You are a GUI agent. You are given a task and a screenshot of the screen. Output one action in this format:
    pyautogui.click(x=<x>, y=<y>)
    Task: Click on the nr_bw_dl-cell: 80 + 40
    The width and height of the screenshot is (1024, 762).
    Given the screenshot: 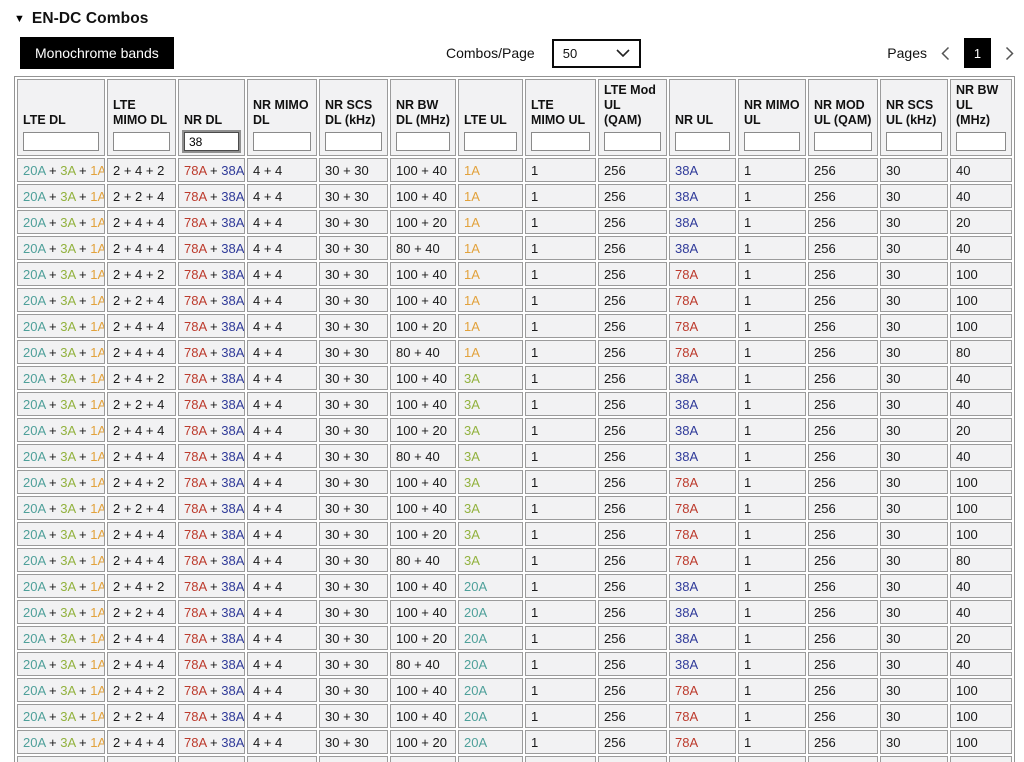 What is the action you would take?
    pyautogui.click(x=423, y=560)
    